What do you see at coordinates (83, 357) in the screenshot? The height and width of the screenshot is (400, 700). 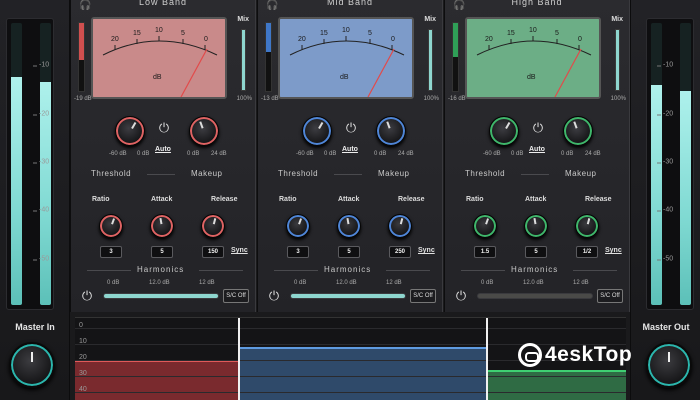 I see `spectrum-scale: 20` at bounding box center [83, 357].